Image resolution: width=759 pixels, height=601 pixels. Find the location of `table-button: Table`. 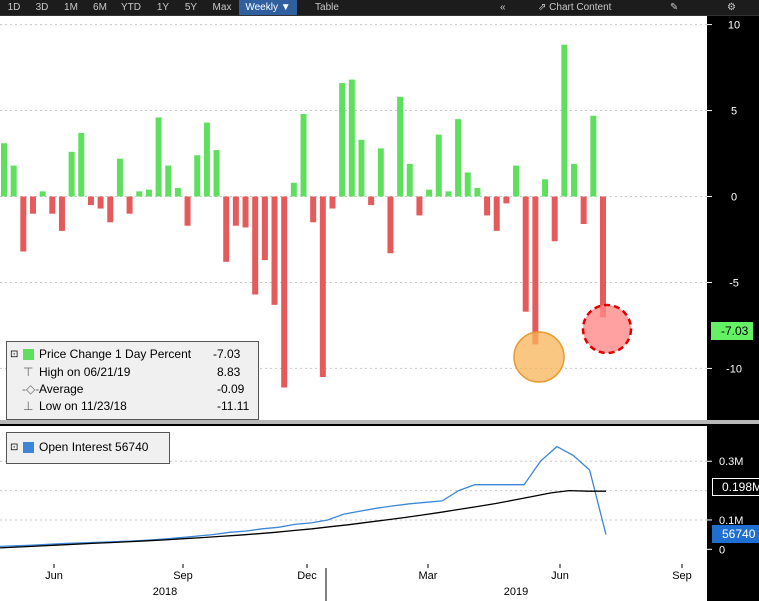

table-button: Table is located at coordinates (327, 7).